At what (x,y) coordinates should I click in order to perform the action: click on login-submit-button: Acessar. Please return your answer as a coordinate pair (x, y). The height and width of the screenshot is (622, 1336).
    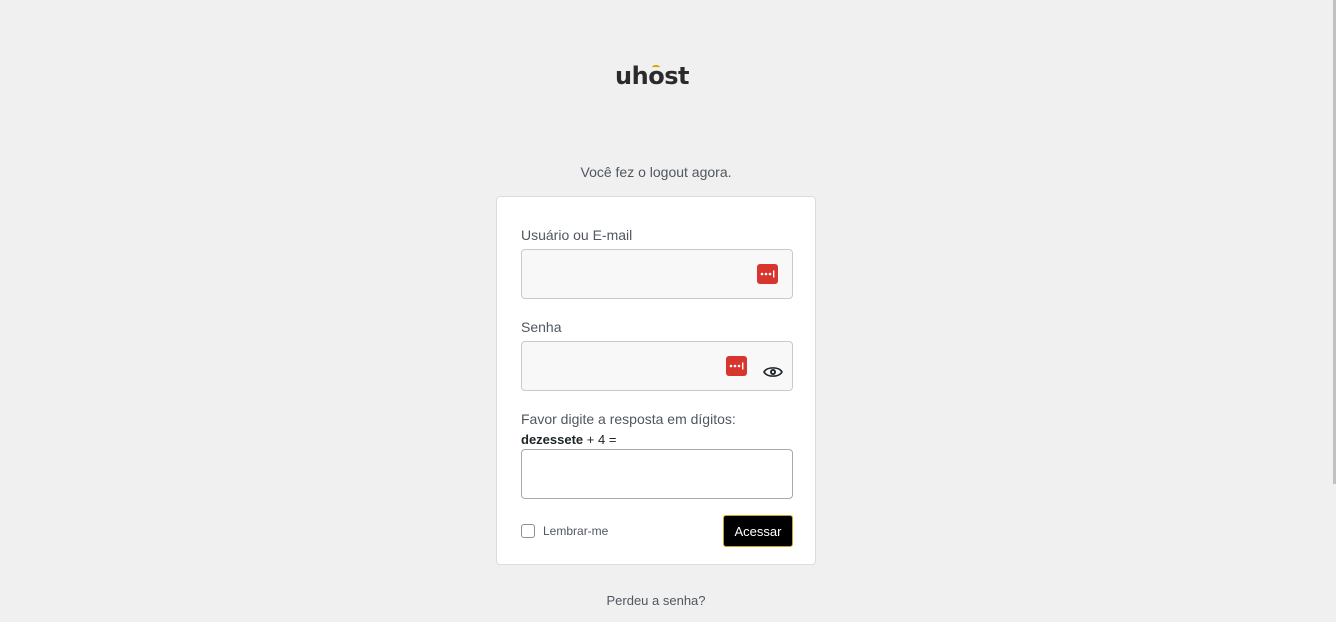
    Looking at the image, I should click on (758, 531).